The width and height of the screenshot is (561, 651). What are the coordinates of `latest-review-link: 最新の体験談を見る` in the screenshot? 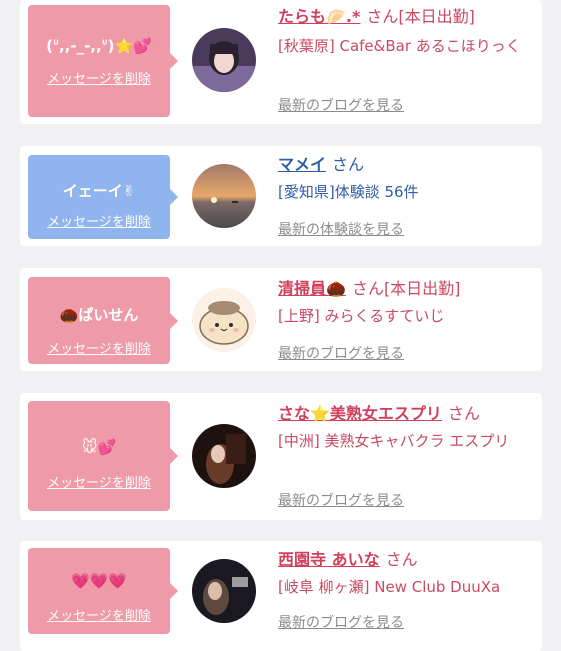 It's located at (341, 229).